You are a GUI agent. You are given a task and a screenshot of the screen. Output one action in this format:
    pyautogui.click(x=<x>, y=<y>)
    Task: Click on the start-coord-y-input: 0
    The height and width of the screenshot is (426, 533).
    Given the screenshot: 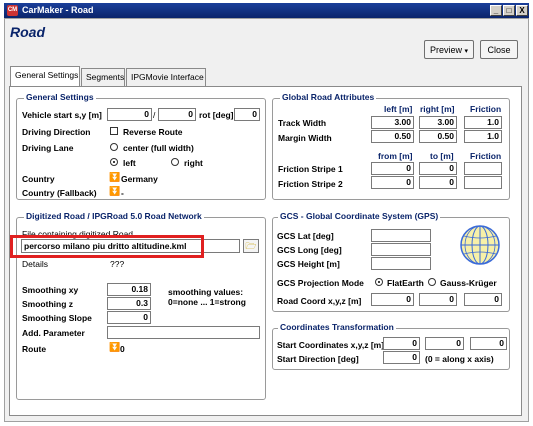 What is the action you would take?
    pyautogui.click(x=444, y=343)
    